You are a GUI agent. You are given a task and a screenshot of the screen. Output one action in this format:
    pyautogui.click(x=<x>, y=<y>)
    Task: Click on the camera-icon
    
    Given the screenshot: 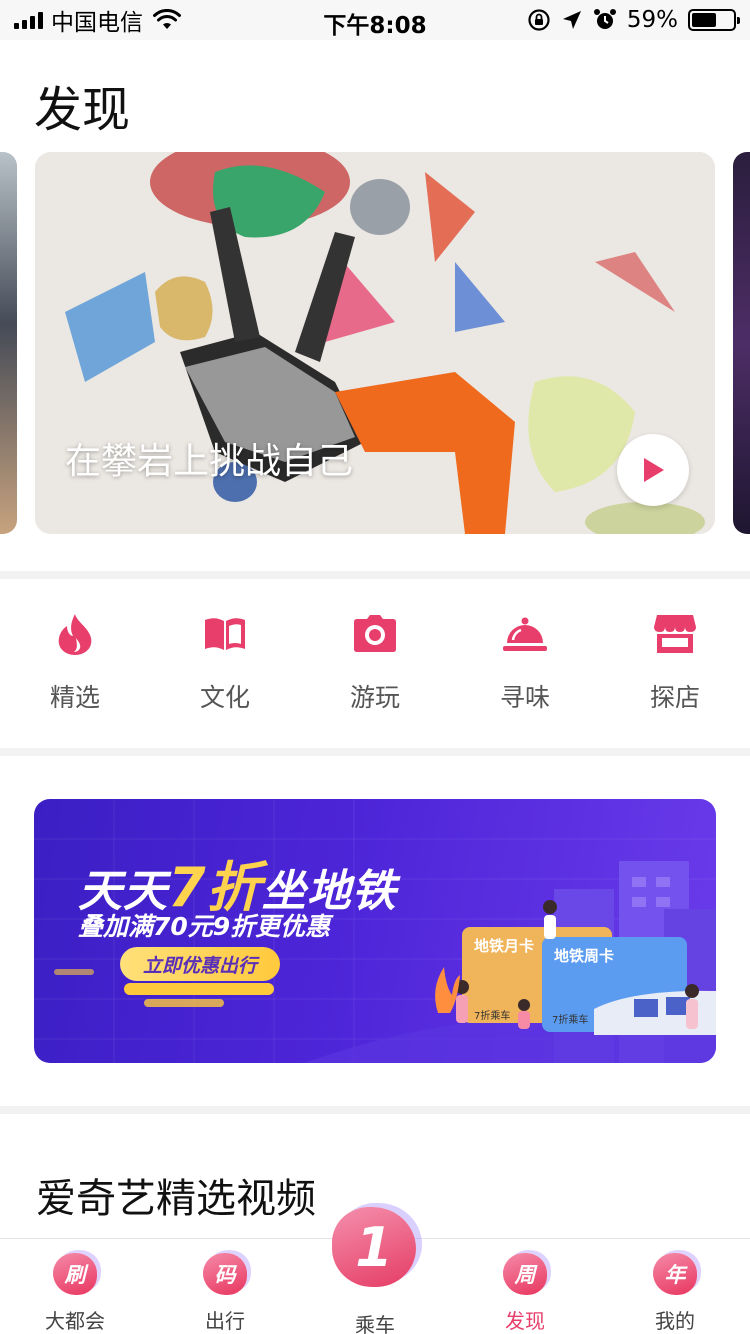 What is the action you would take?
    pyautogui.click(x=375, y=634)
    